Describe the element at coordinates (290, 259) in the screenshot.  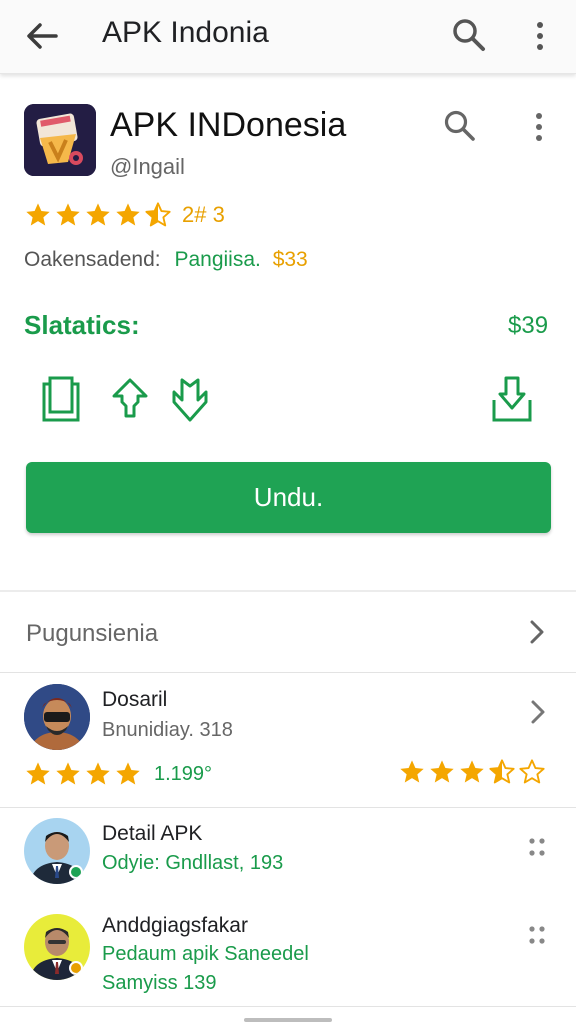
I see `meta-price: $33` at that location.